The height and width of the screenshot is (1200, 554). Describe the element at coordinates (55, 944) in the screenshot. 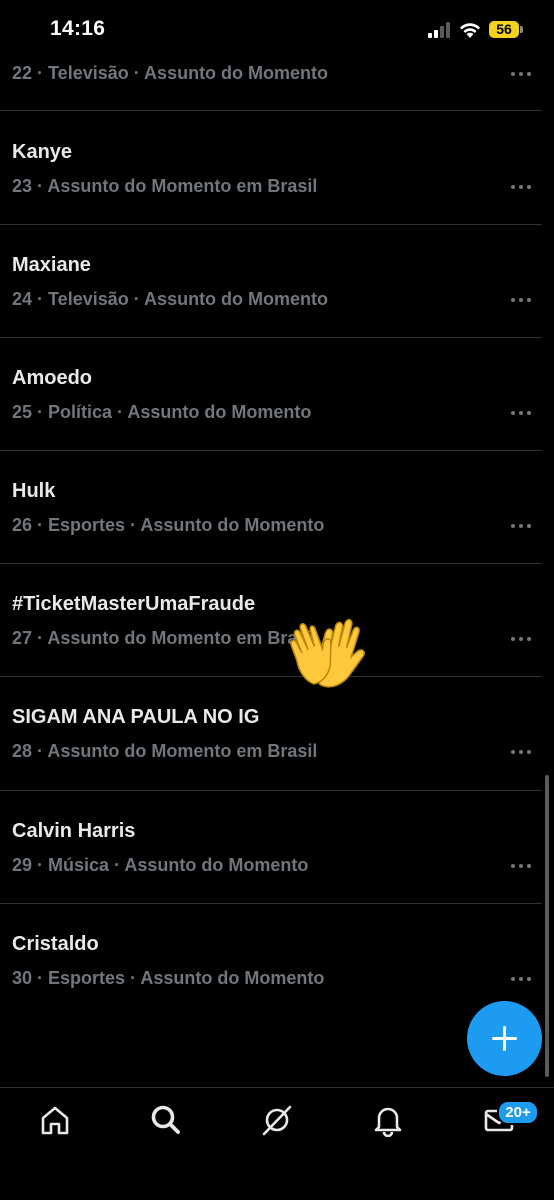

I see `trend-title: Cristaldo` at that location.